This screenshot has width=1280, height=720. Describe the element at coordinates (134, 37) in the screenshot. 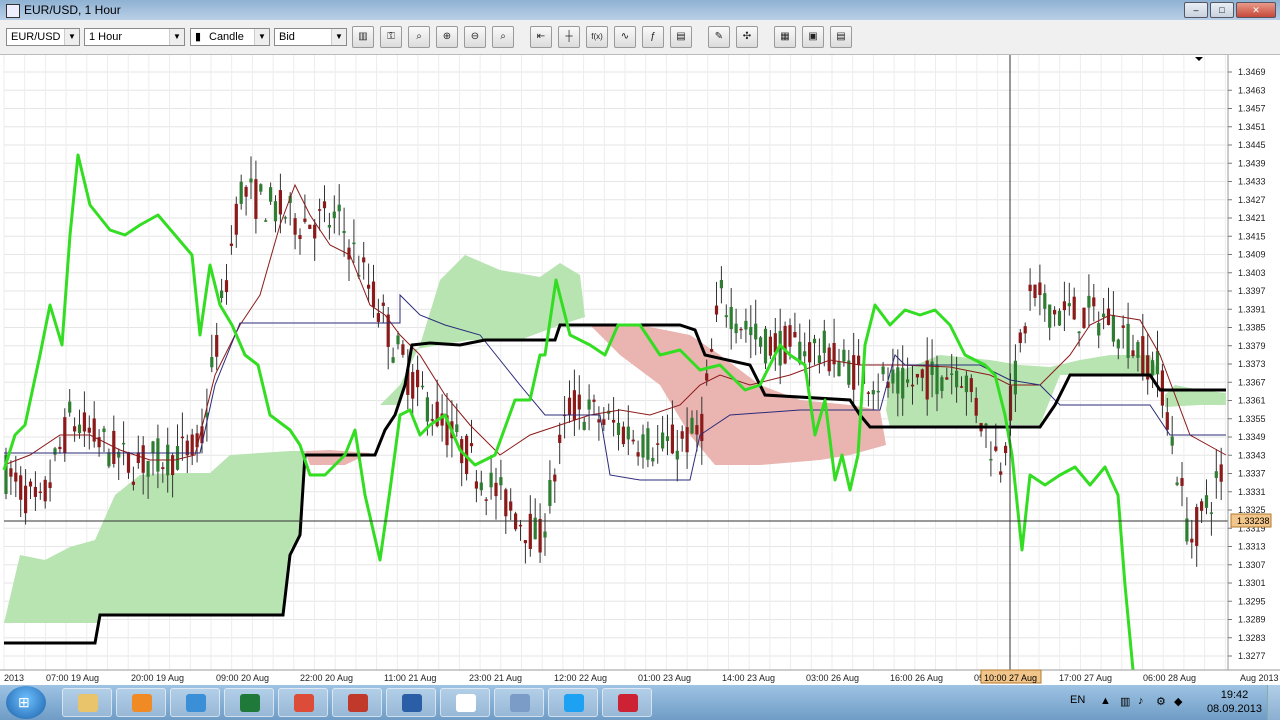

I see `period-select: 1 Hour ▼` at that location.